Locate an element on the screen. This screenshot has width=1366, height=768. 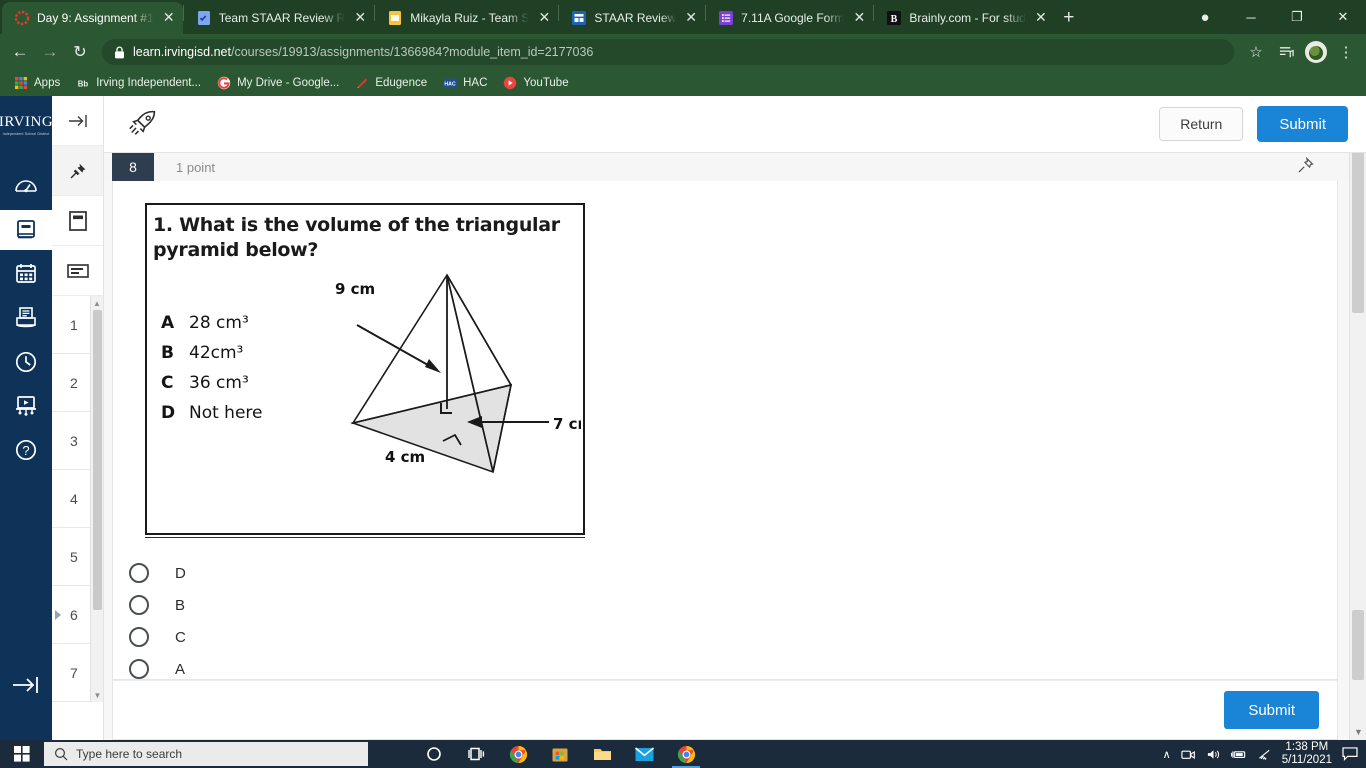
sidebar-item-help: ? is located at coordinates (26, 450).